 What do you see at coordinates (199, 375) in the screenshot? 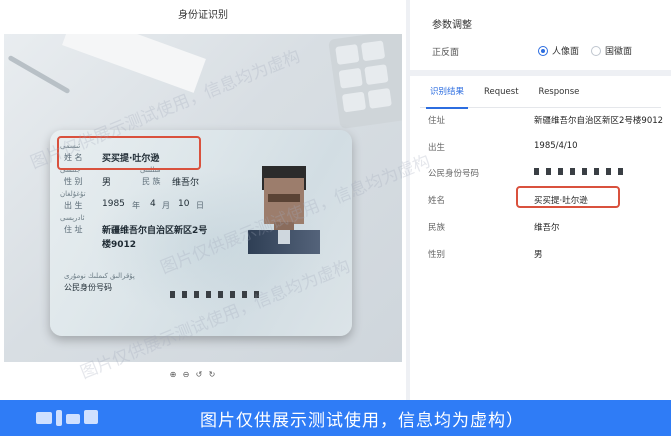
I see `rotate-left-icon: ↺` at bounding box center [199, 375].